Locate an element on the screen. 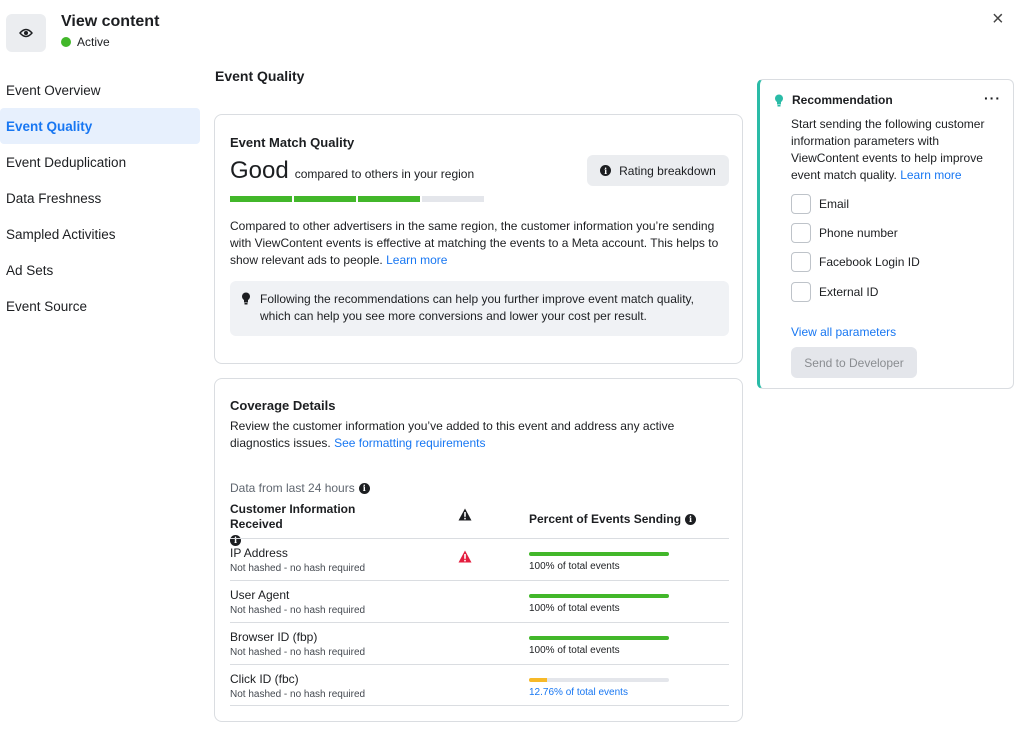  emq-rating: Good is located at coordinates (259, 170).